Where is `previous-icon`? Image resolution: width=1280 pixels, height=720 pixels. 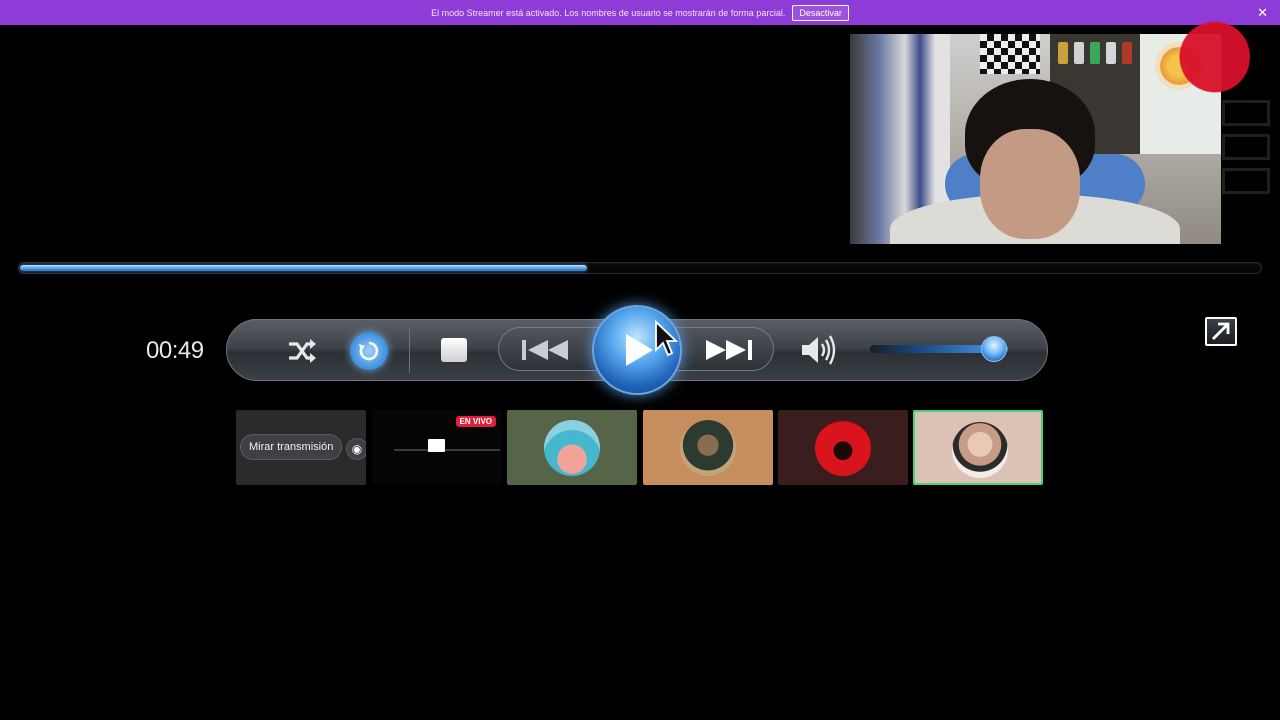
previous-icon is located at coordinates (545, 350).